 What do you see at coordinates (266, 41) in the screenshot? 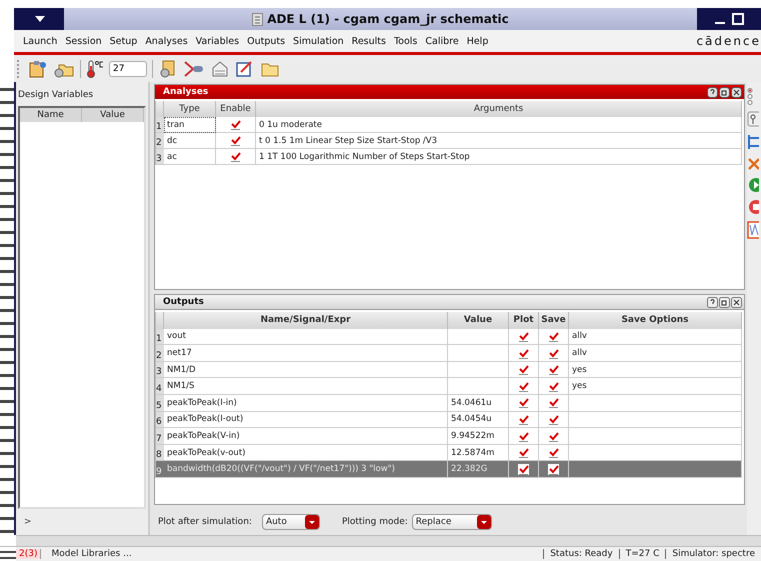
I see `menu-item: Outputs` at bounding box center [266, 41].